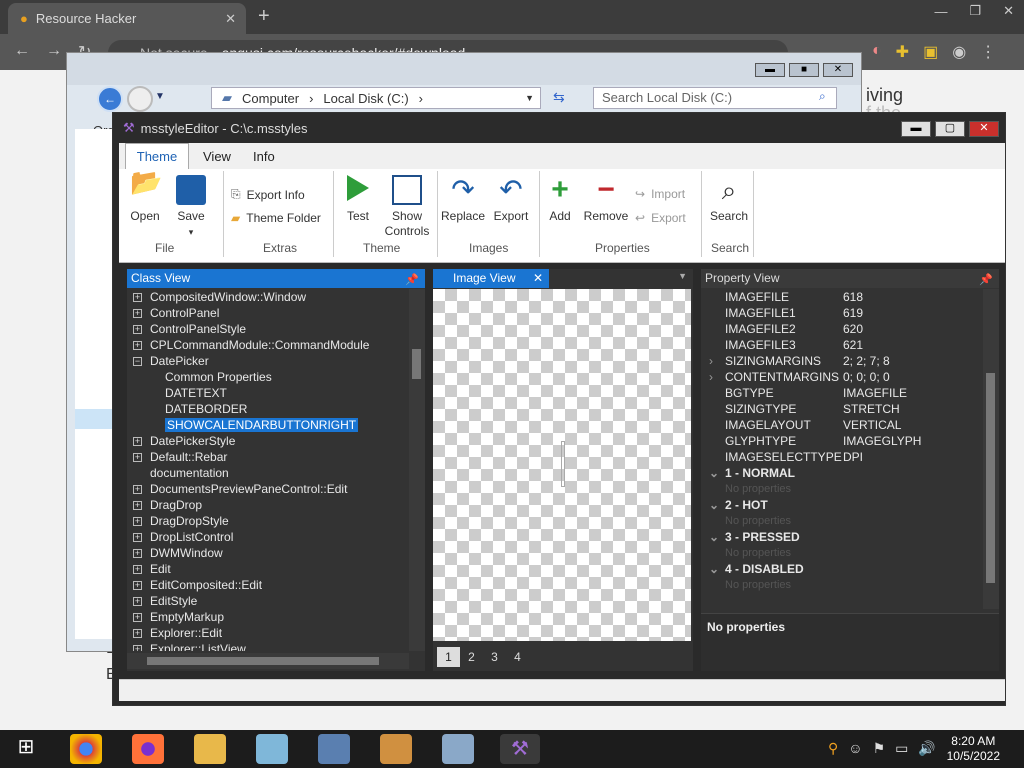 The width and height of the screenshot is (1024, 768). I want to click on tab-theme: Theme, so click(157, 156).